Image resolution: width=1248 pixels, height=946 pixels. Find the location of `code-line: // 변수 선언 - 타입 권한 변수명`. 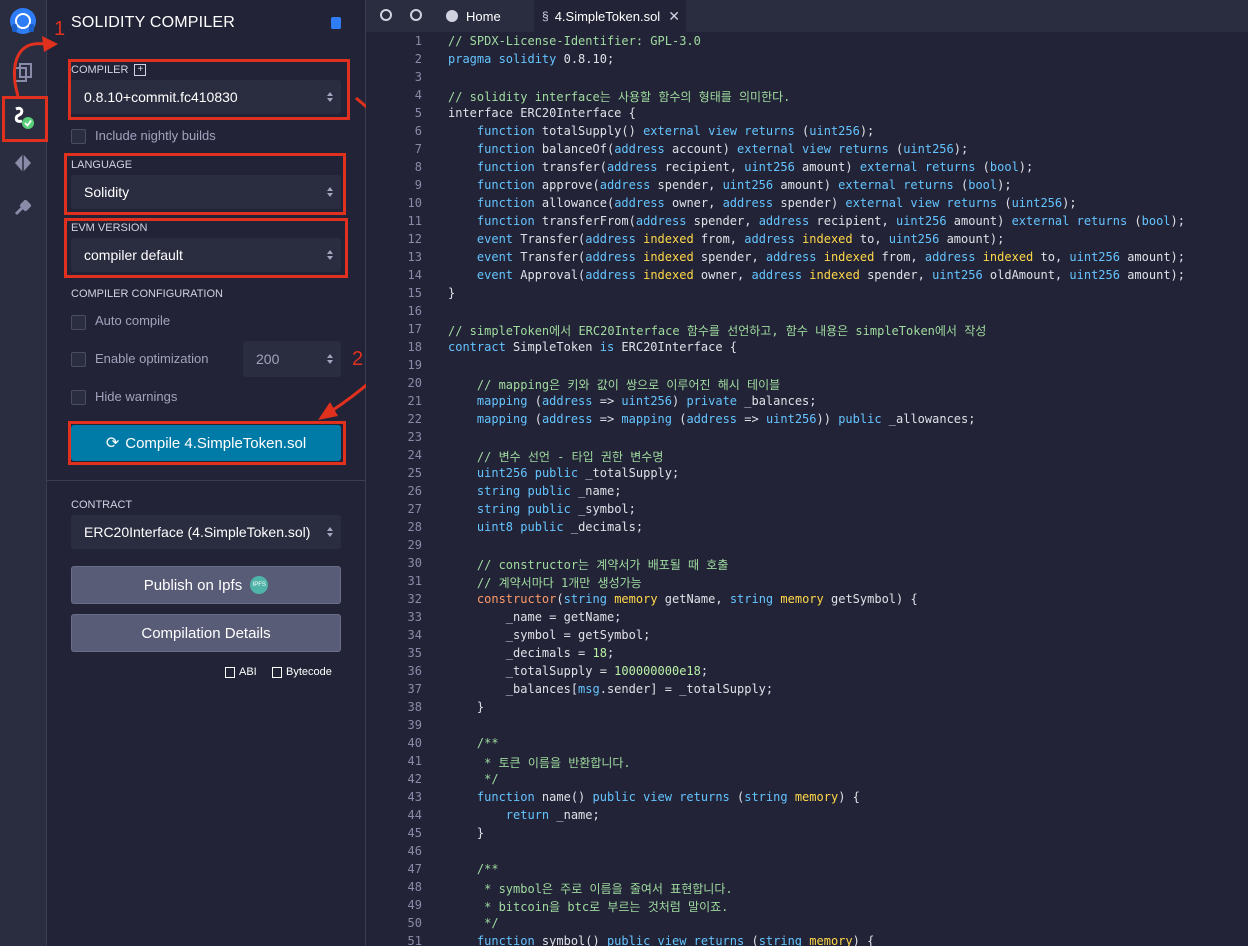

code-line: // 변수 선언 - 타입 권한 변수명 is located at coordinates (555, 456).